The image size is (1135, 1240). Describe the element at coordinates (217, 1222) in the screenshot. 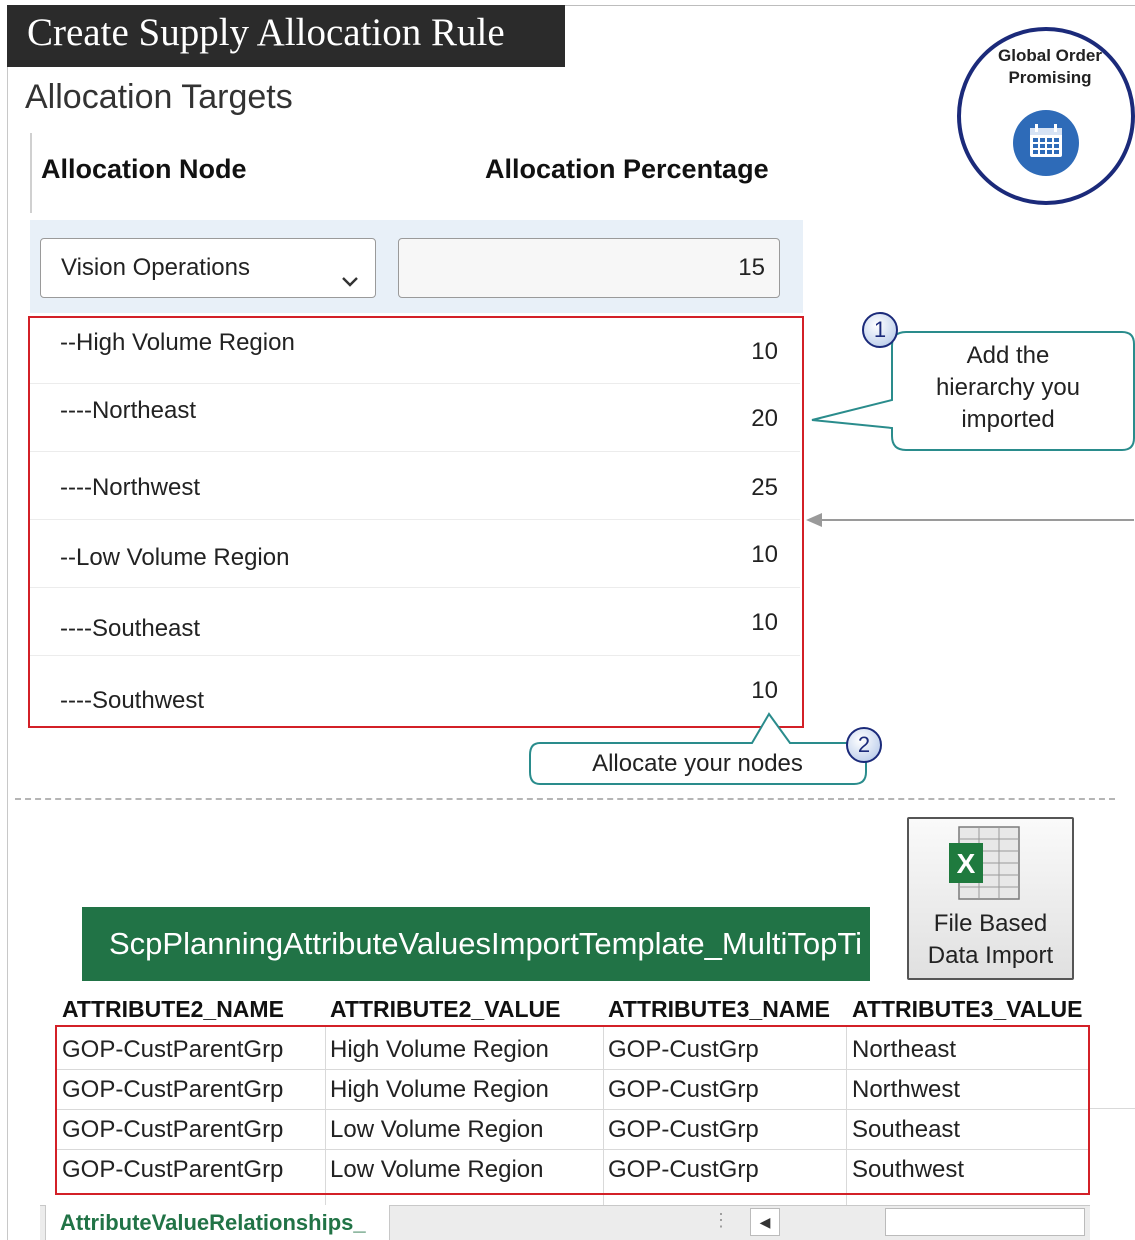

I see `sheet-tab-attribute-value-relationships: AttributeValueRelationships_` at that location.